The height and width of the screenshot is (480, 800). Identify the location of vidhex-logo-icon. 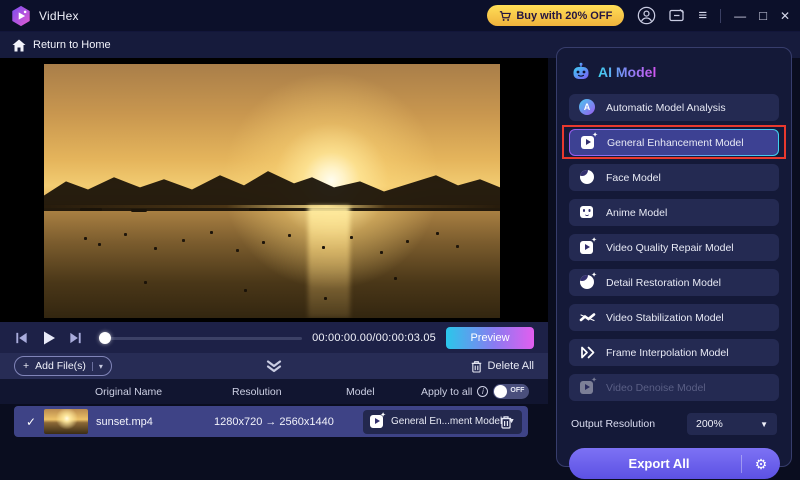
(21, 15).